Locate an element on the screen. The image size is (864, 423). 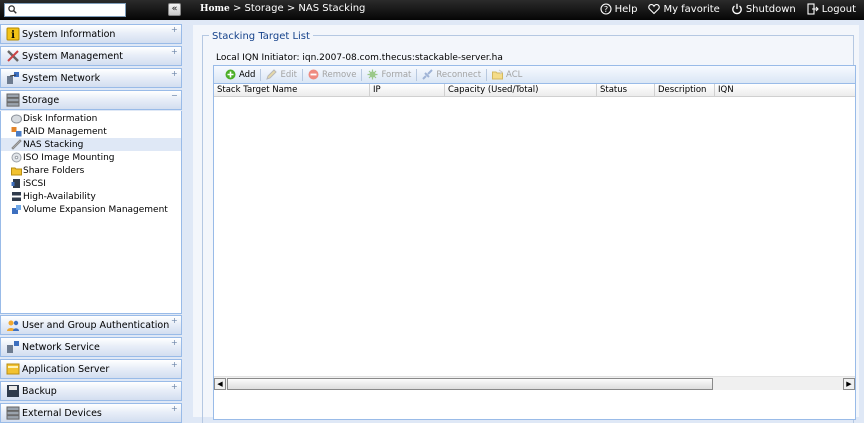
shutdown-label: Shutdown is located at coordinates (770, 9).